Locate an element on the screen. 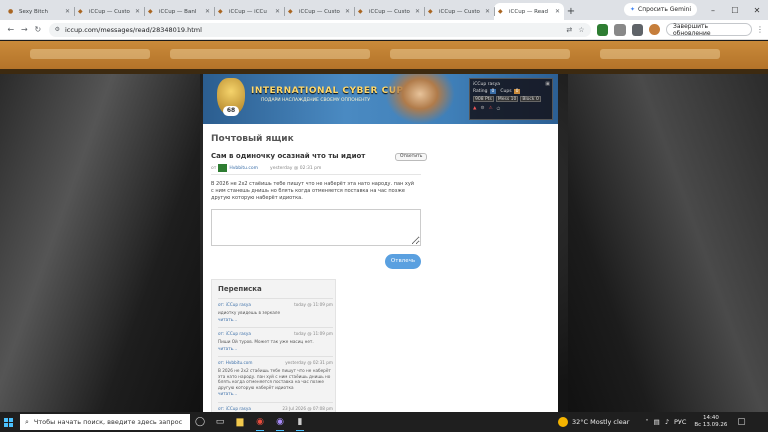 This screenshot has width=768, height=432. site-top-navigation is located at coordinates (384, 57).